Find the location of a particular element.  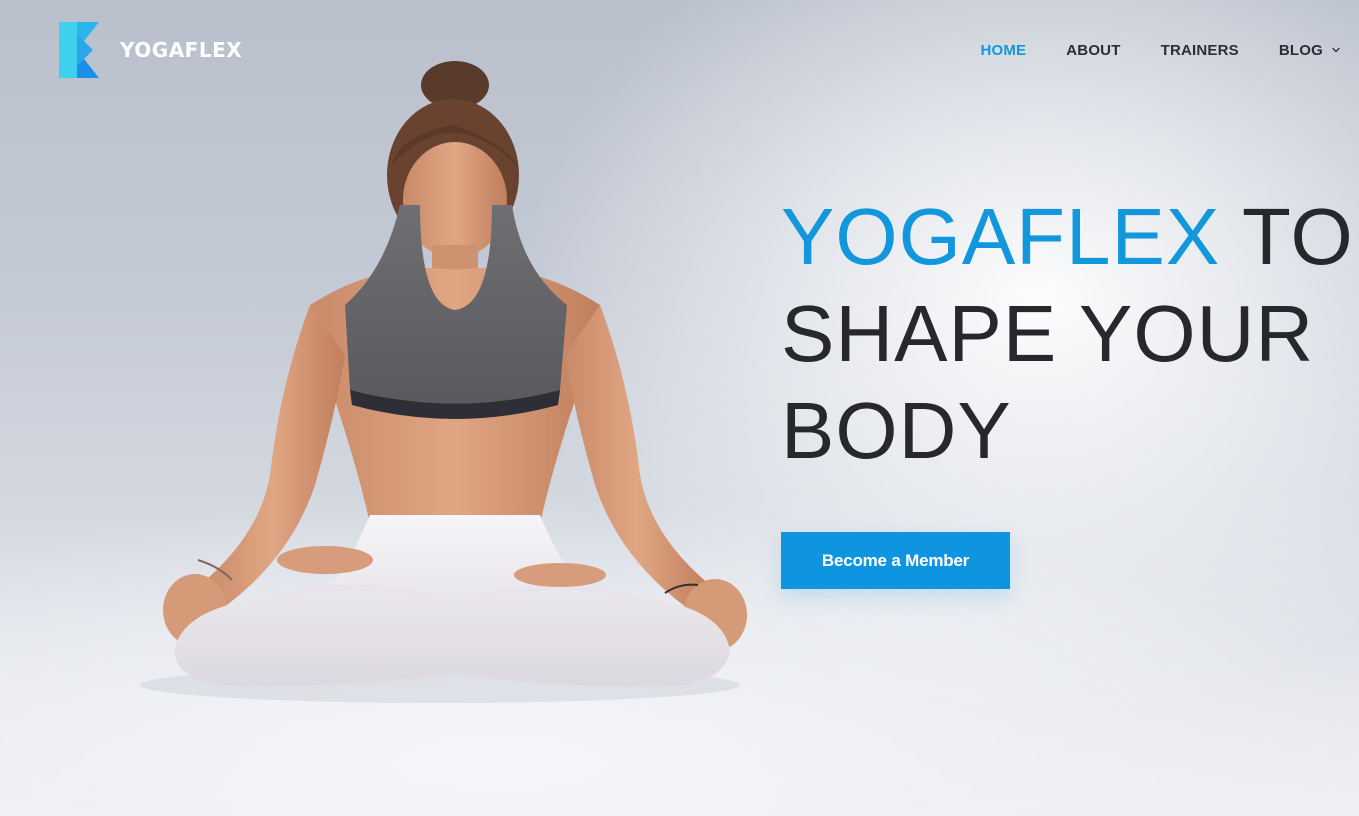

chevron-down-icon is located at coordinates (1336, 50).